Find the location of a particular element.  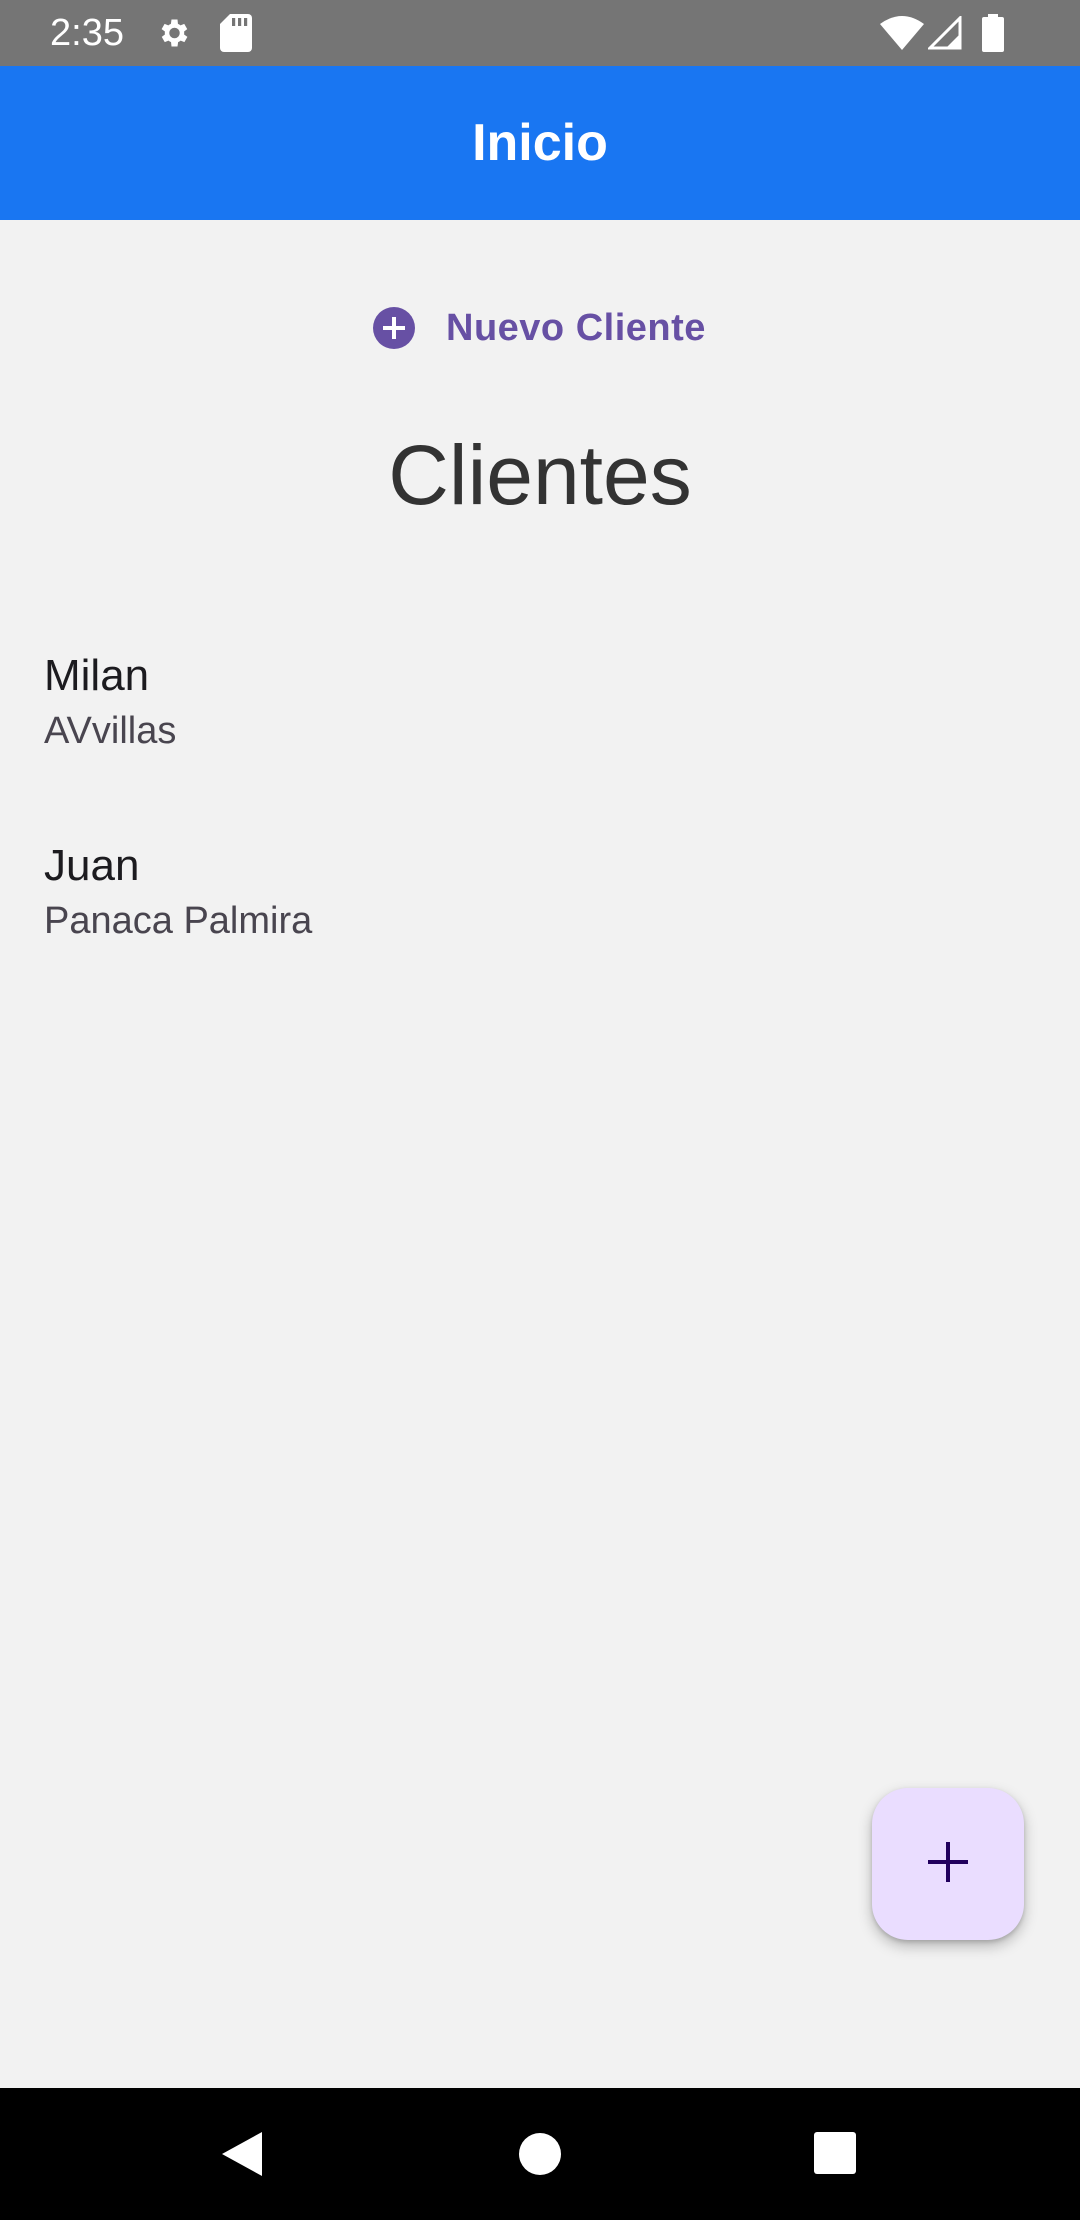

home-icon is located at coordinates (540, 2156).